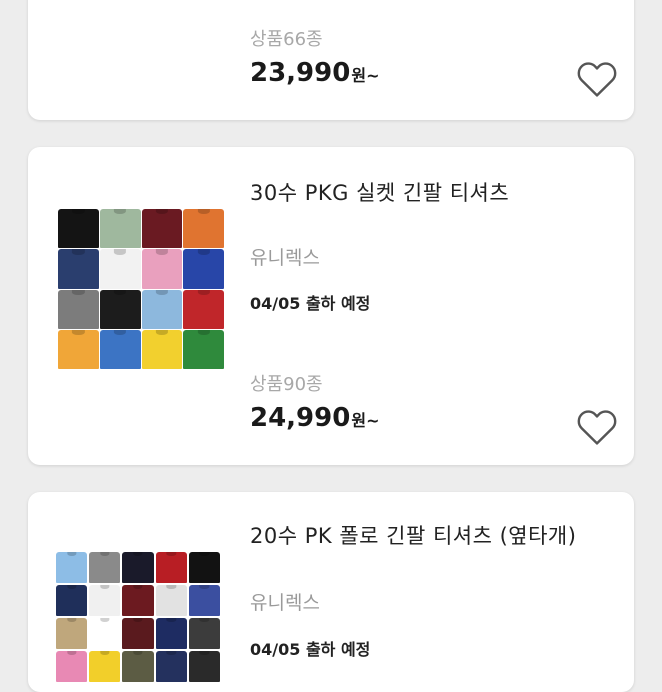 The height and width of the screenshot is (692, 662). What do you see at coordinates (413, 535) in the screenshot?
I see `product-title: 20수 PK 폴로 긴팔 티셔츠 (옆타개)` at bounding box center [413, 535].